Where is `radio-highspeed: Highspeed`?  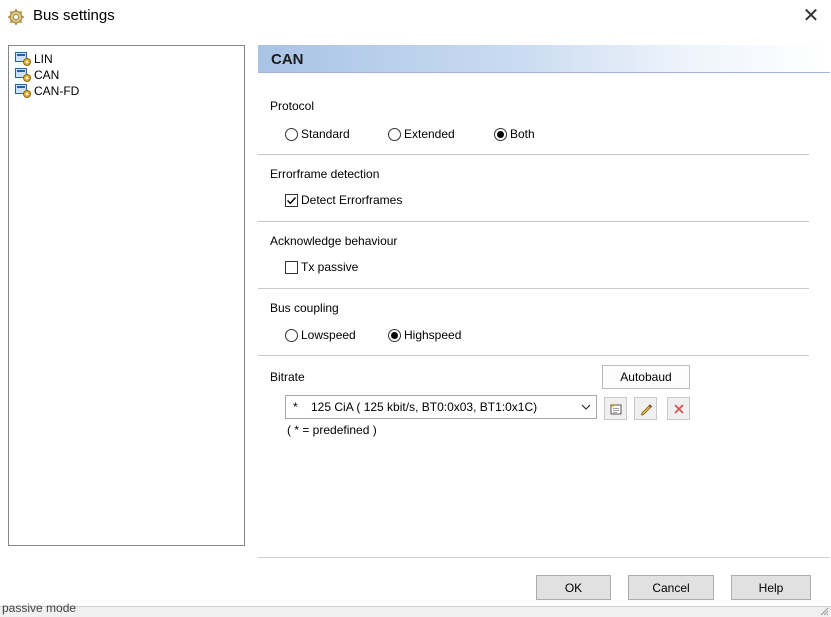 radio-highspeed: Highspeed is located at coordinates (424, 335).